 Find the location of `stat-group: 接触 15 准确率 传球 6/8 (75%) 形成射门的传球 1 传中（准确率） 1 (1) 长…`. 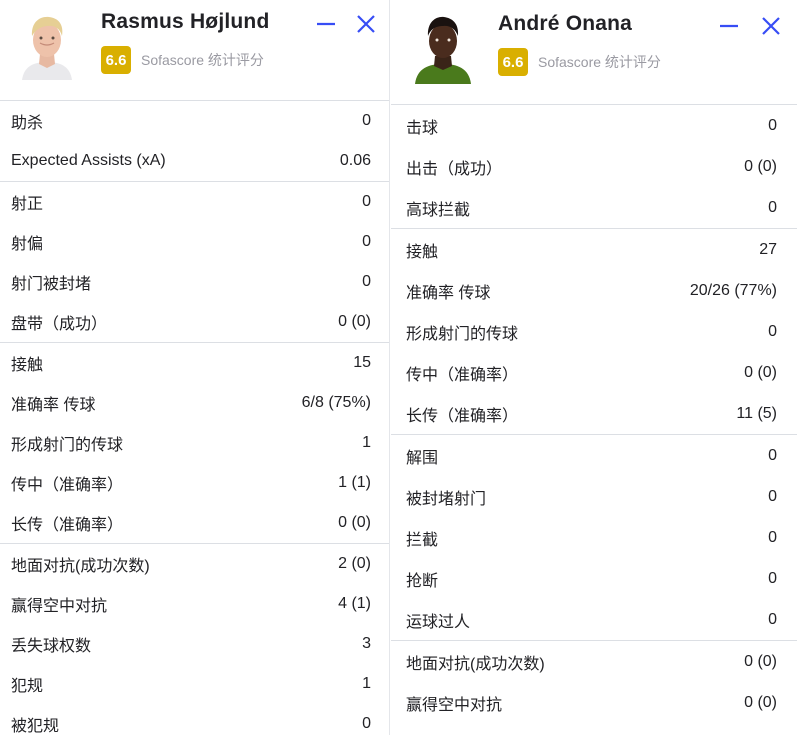

stat-group: 接触 15 准确率 传球 6/8 (75%) 形成射门的传球 1 传中（准确率） 1 (1) 长… is located at coordinates (195, 442).